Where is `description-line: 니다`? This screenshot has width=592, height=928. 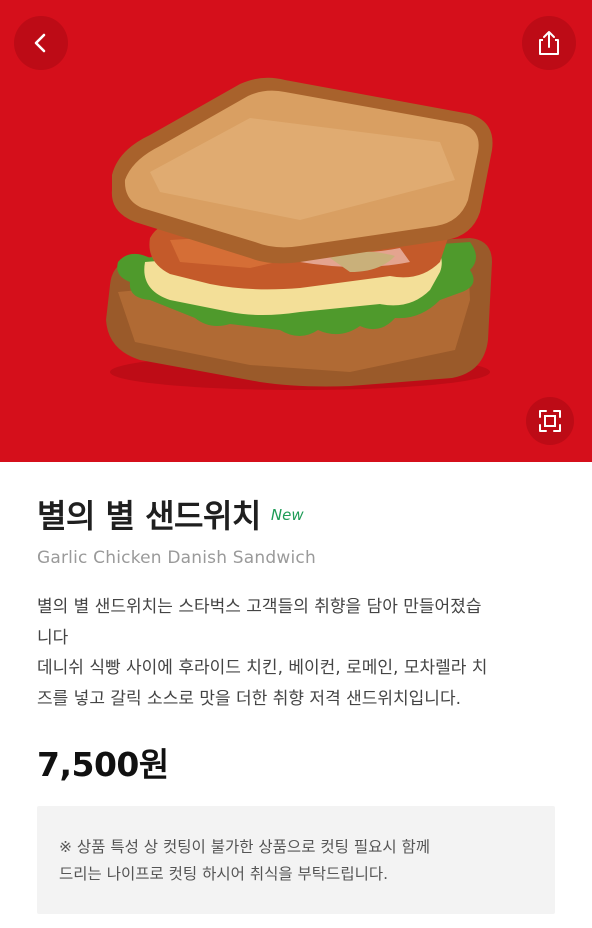 description-line: 니다 is located at coordinates (53, 637).